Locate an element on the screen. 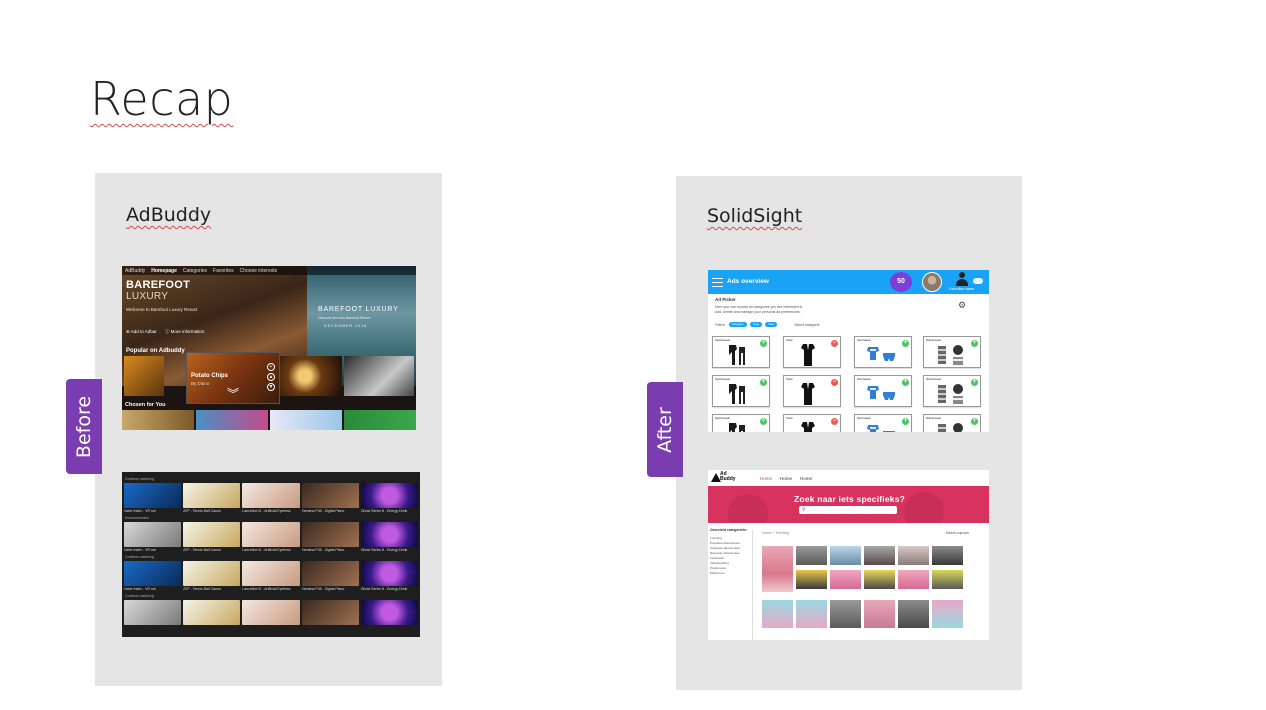  nav-logo: AdBuddy is located at coordinates (135, 271).